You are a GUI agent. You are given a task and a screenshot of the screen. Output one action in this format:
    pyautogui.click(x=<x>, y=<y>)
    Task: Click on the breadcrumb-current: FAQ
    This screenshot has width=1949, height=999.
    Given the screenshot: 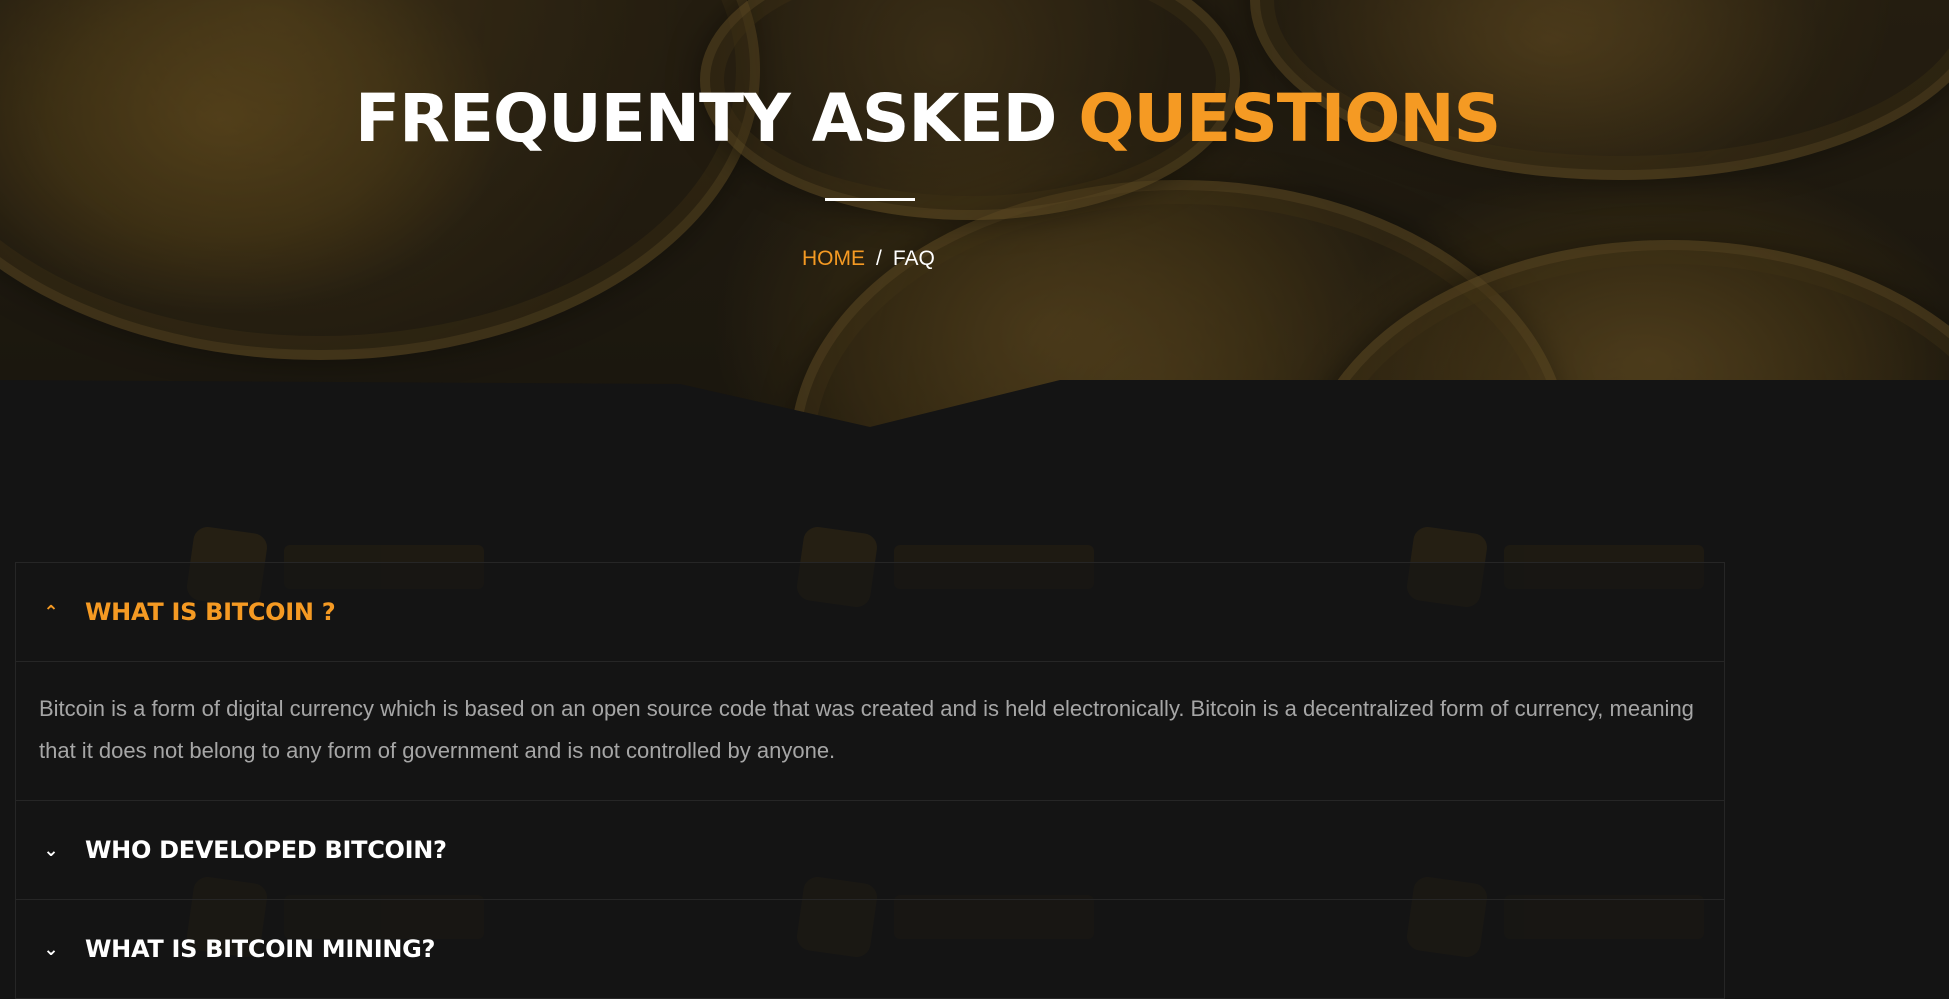 What is the action you would take?
    pyautogui.click(x=913, y=258)
    